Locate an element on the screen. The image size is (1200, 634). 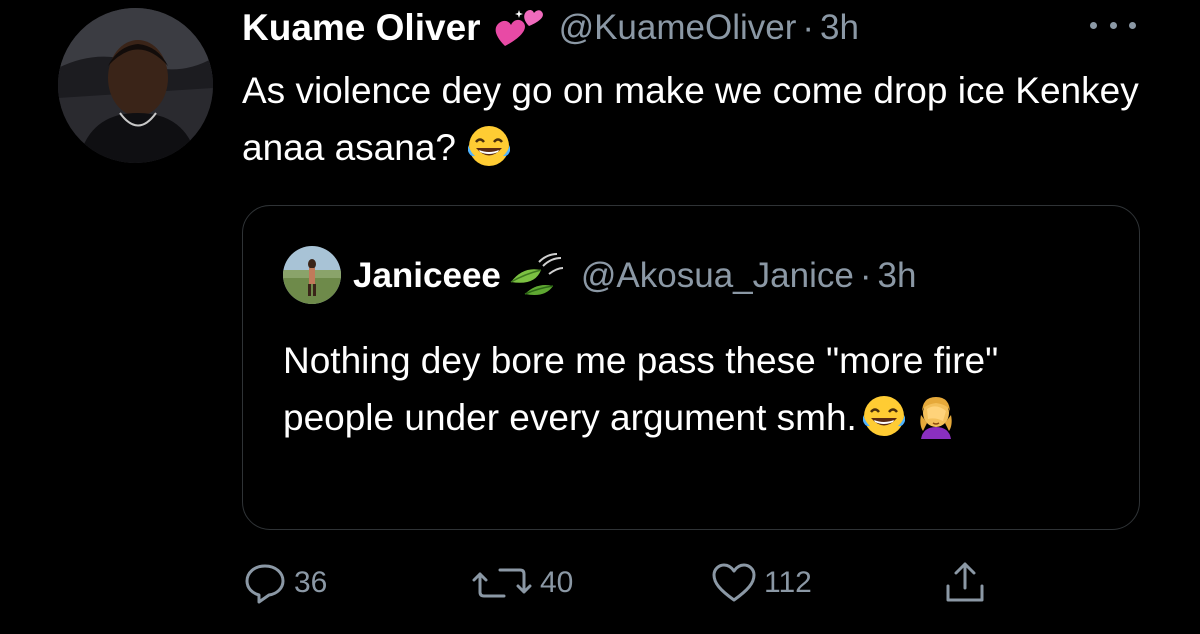
two-hearts-icon is located at coordinates (519, 28).